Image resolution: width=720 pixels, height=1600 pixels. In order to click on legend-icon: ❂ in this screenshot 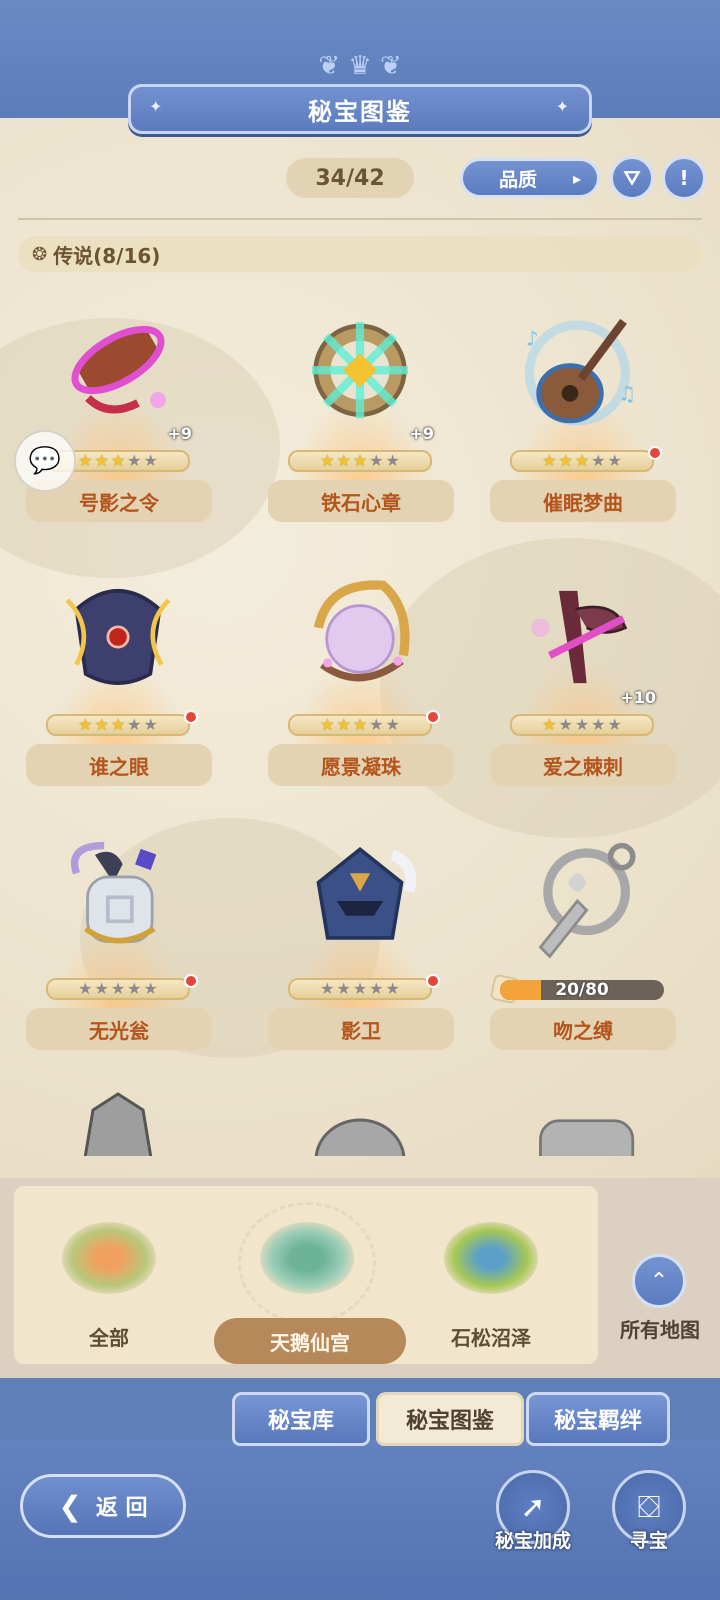, I will do `click(40, 254)`.